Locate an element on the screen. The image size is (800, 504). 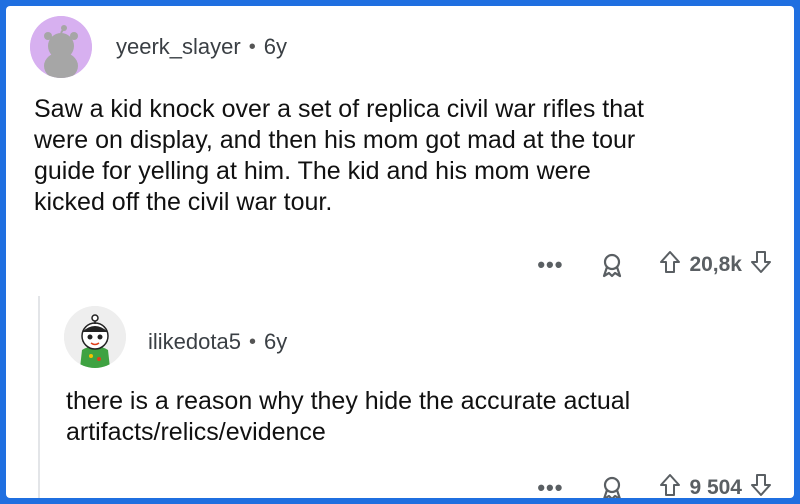
comment-meta: yeerk_slayer • 6y is located at coordinates (201, 47).